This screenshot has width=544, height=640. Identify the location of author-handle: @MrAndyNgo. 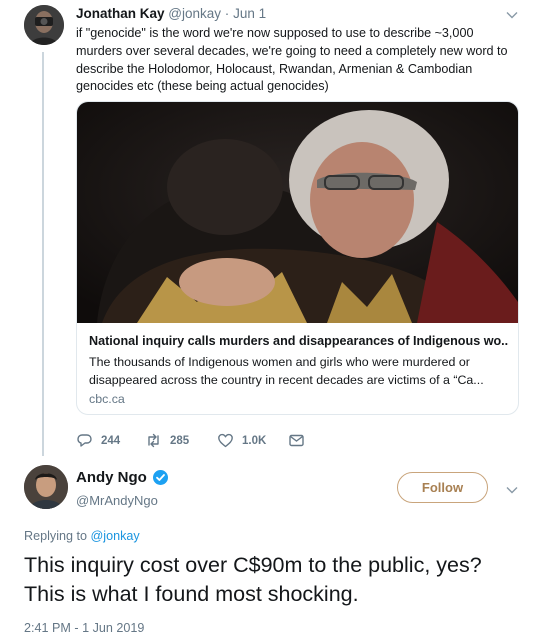
(117, 500).